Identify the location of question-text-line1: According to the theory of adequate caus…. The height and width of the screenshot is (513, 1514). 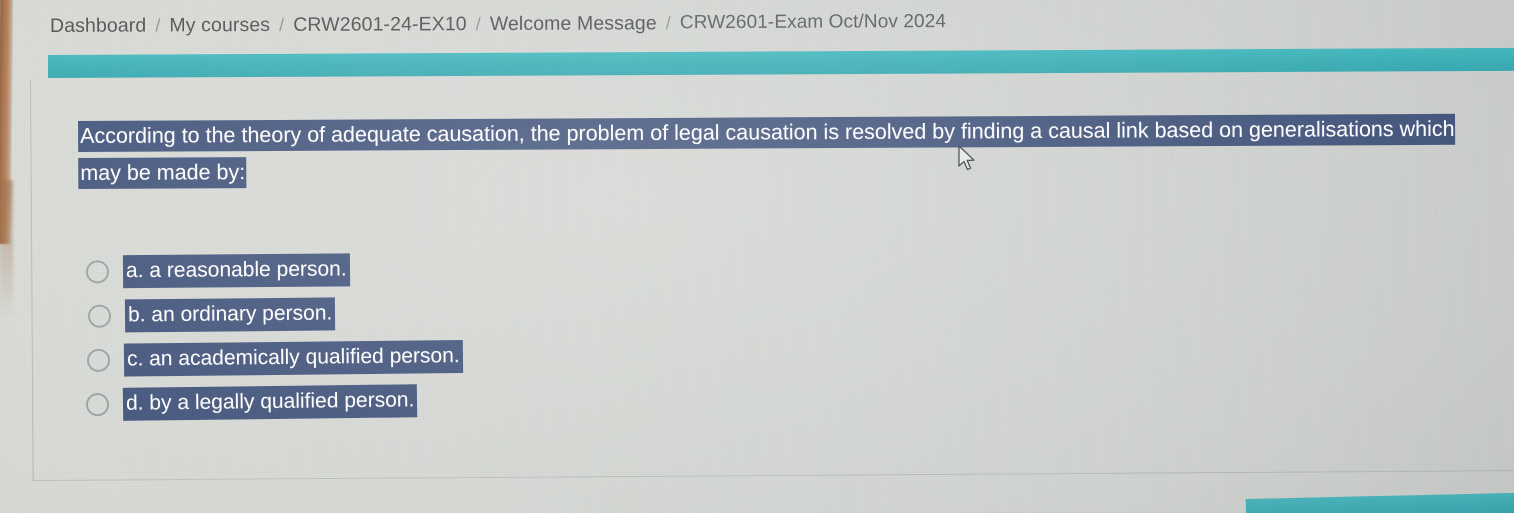
(767, 132).